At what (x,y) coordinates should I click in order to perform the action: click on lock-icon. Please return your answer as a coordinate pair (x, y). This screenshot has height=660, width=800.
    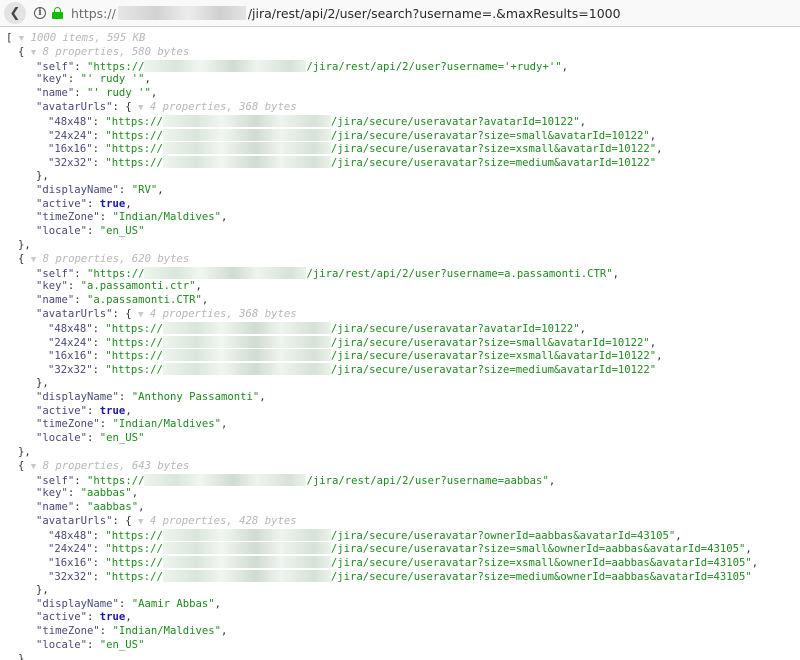
    Looking at the image, I should click on (57, 13).